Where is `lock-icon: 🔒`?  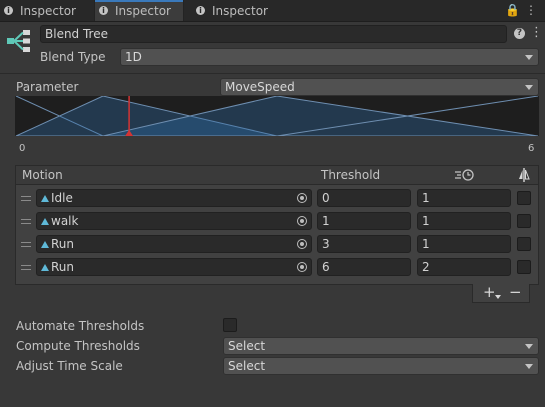
lock-icon: 🔒 is located at coordinates (512, 10).